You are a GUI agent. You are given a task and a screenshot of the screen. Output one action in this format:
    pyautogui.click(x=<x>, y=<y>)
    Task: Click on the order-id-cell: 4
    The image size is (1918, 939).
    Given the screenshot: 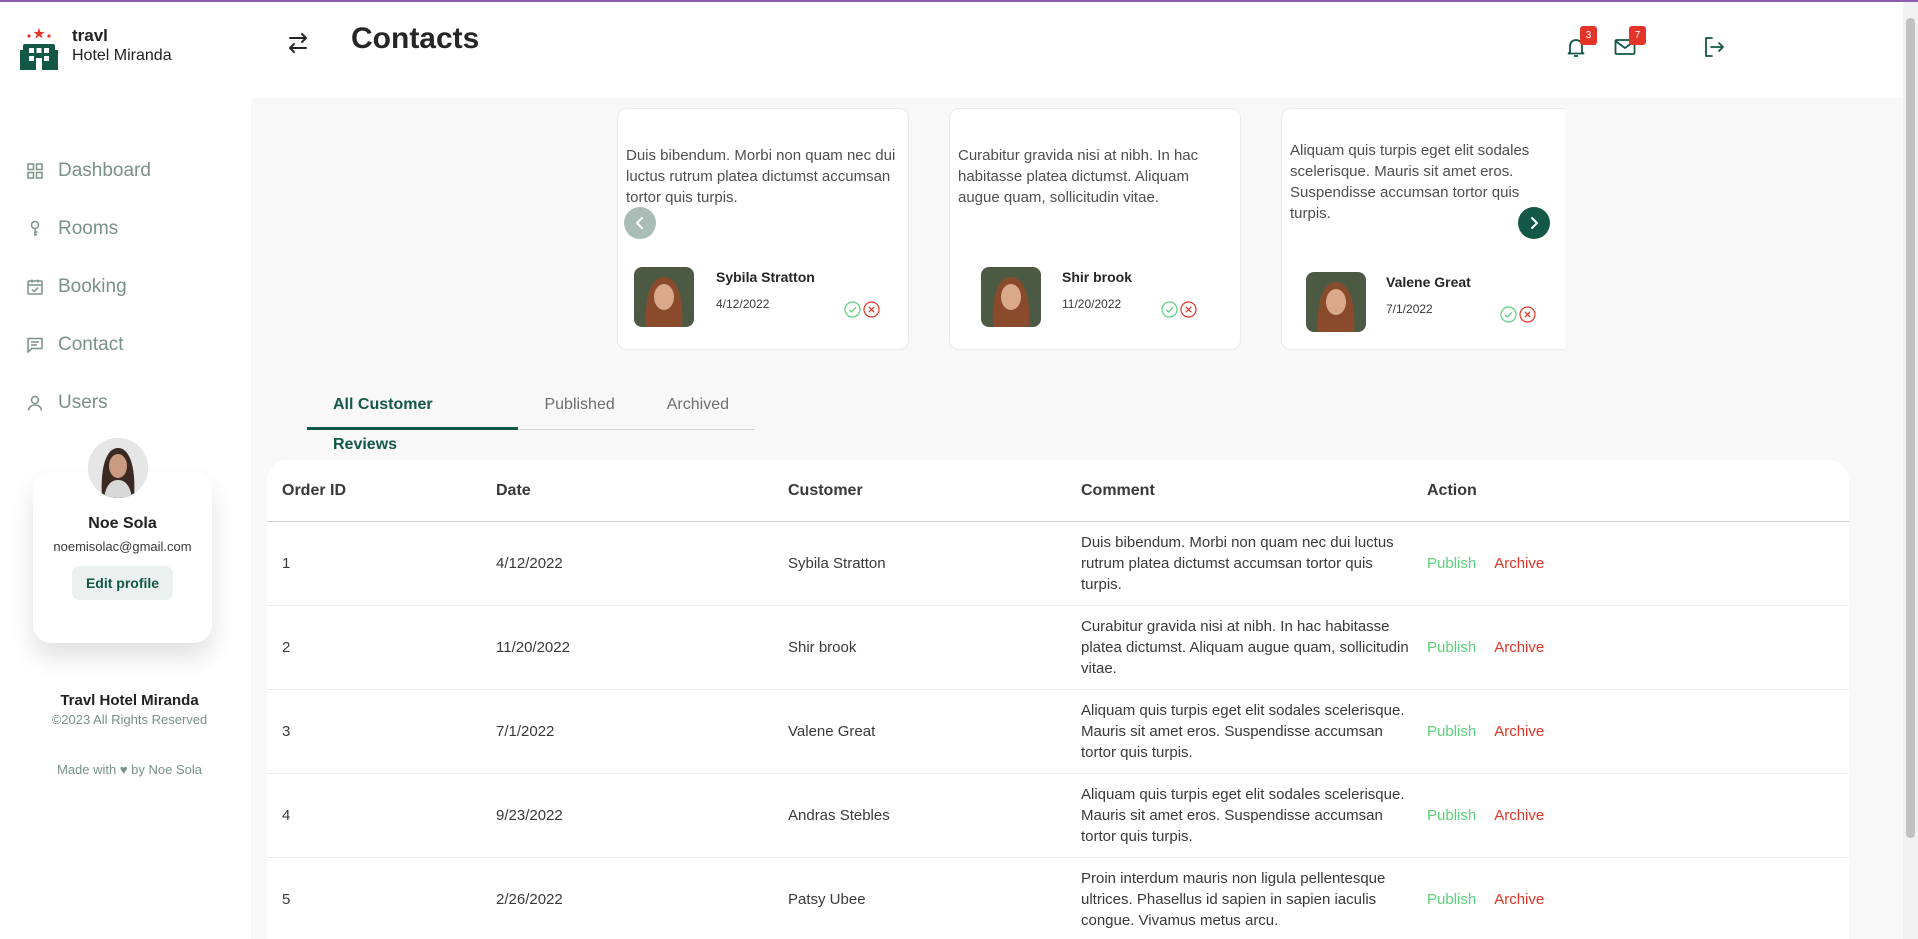 What is the action you would take?
    pyautogui.click(x=286, y=815)
    